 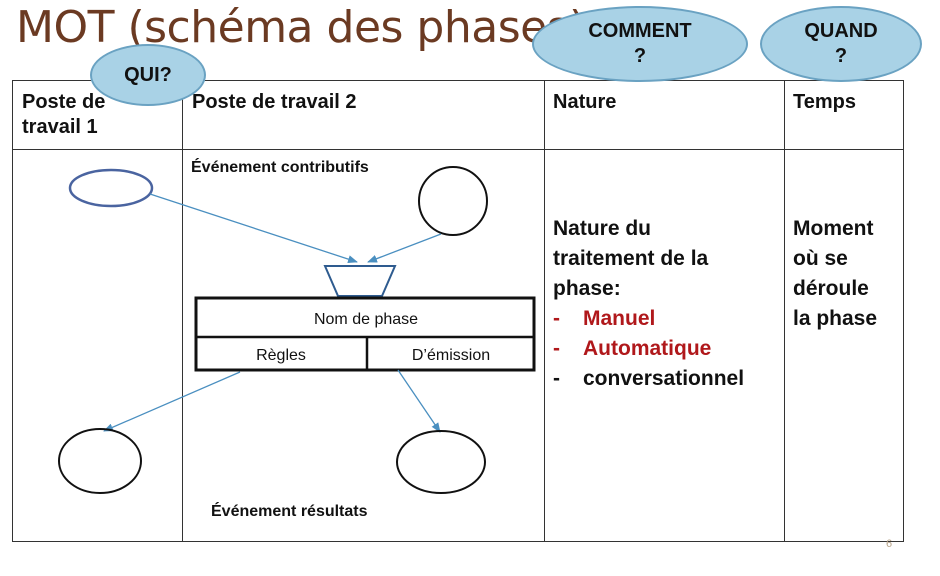 I want to click on temps-description: Moment où se déroule la phase, so click(x=835, y=273).